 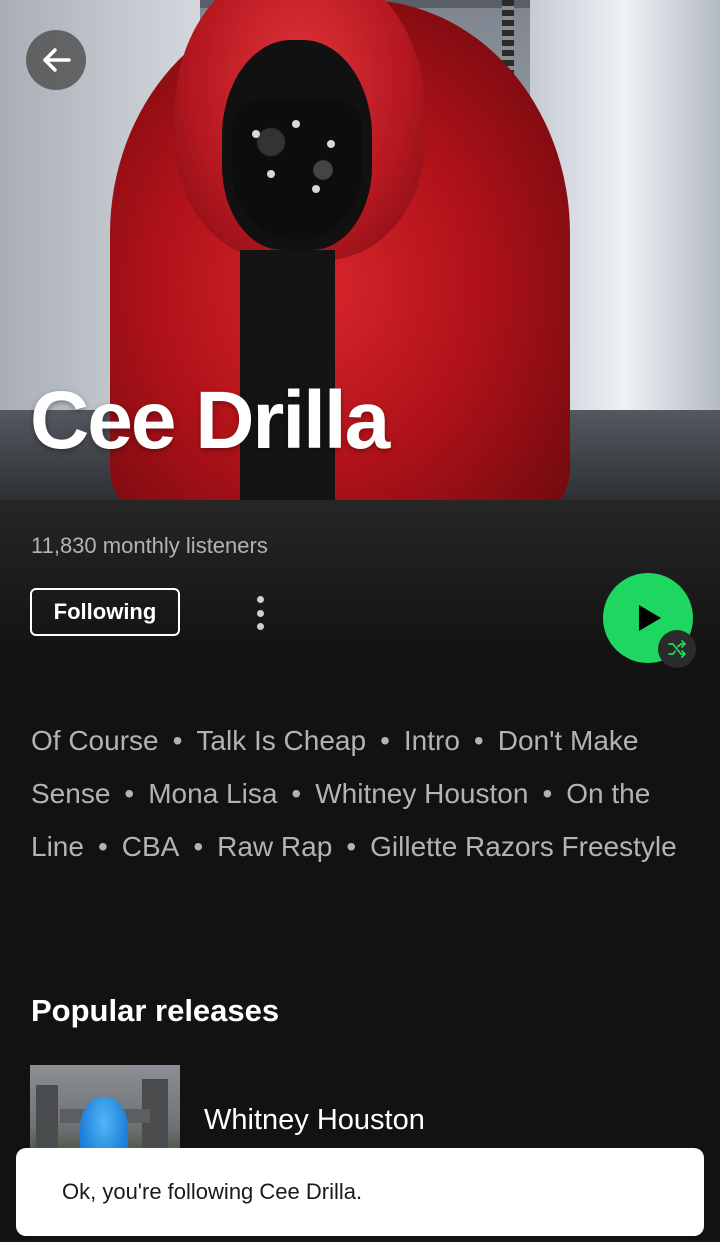 What do you see at coordinates (274, 846) in the screenshot?
I see `track-link: Raw Rap` at bounding box center [274, 846].